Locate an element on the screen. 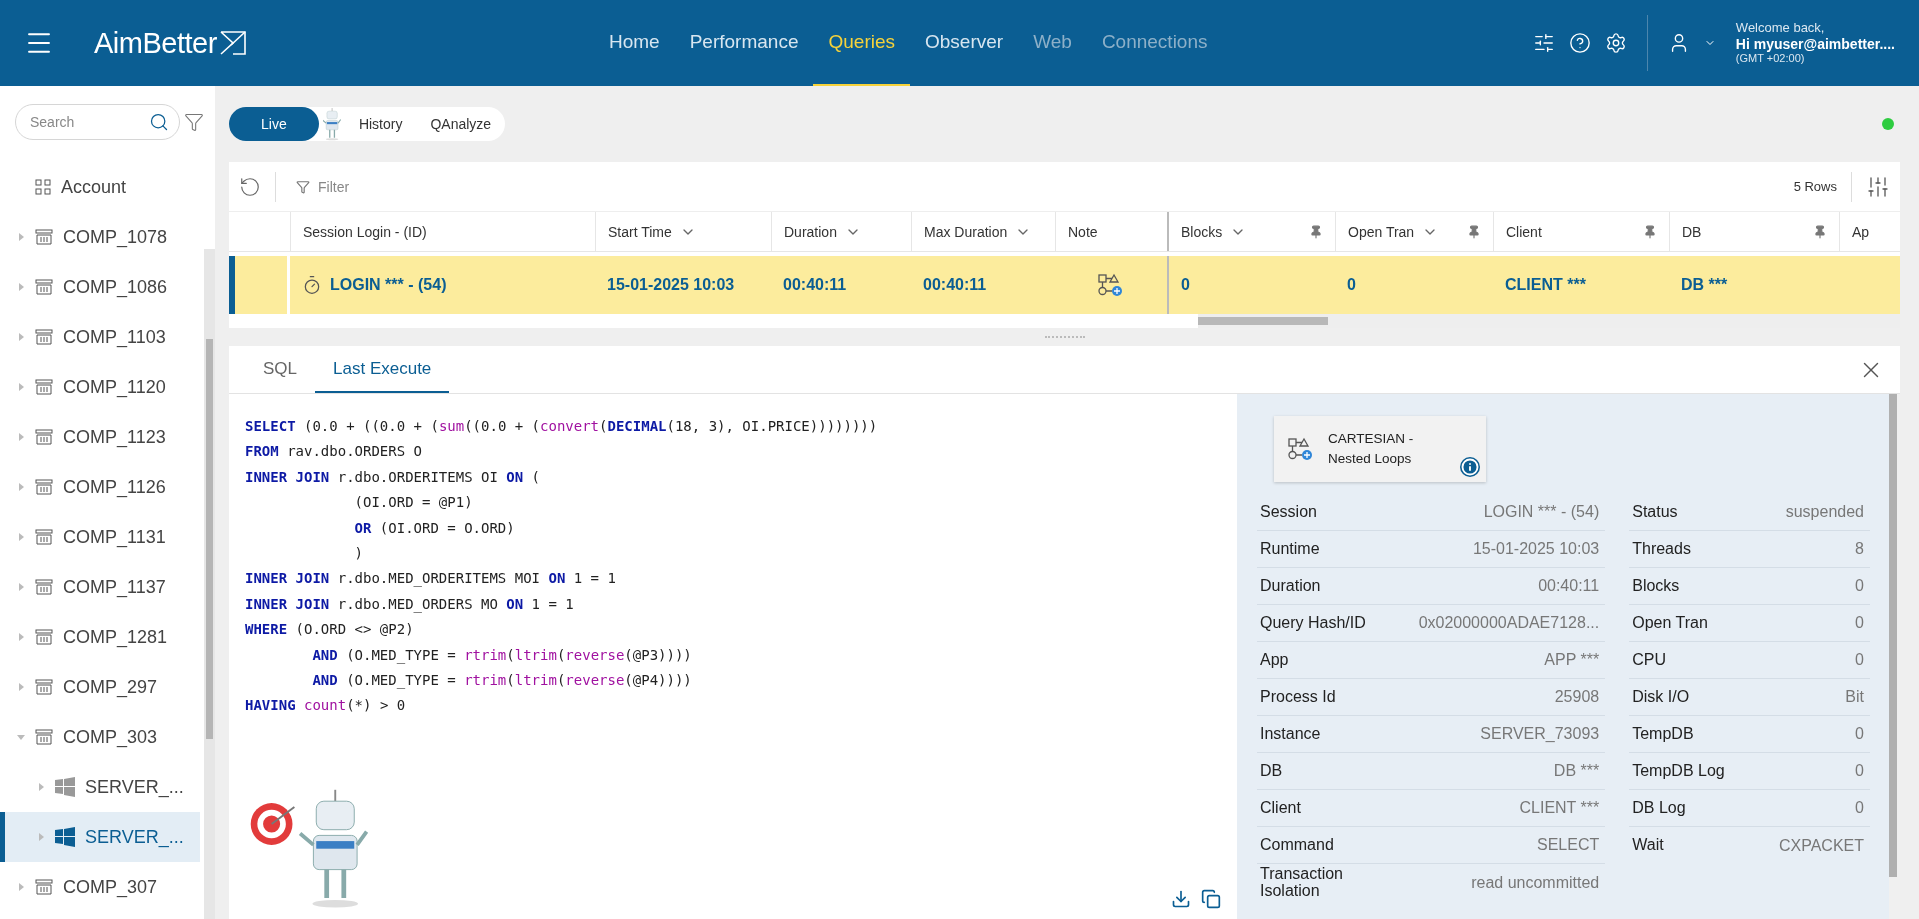 The image size is (1919, 919). table-cell: 0 is located at coordinates (1185, 285).